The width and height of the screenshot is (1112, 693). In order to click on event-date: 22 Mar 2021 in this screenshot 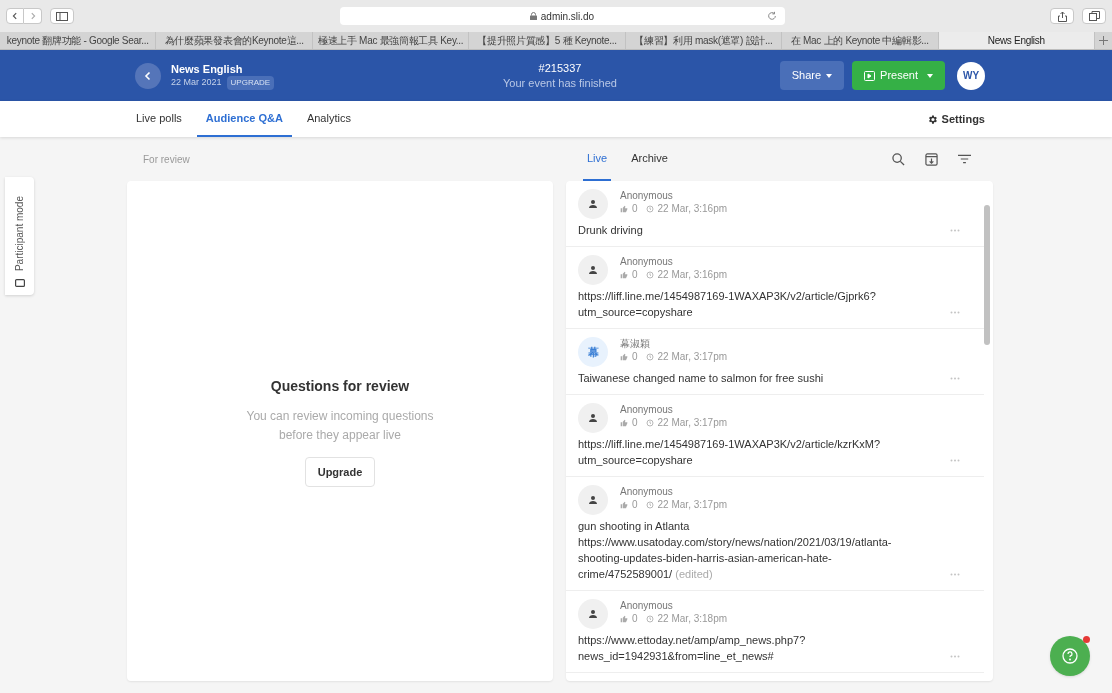, I will do `click(196, 82)`.